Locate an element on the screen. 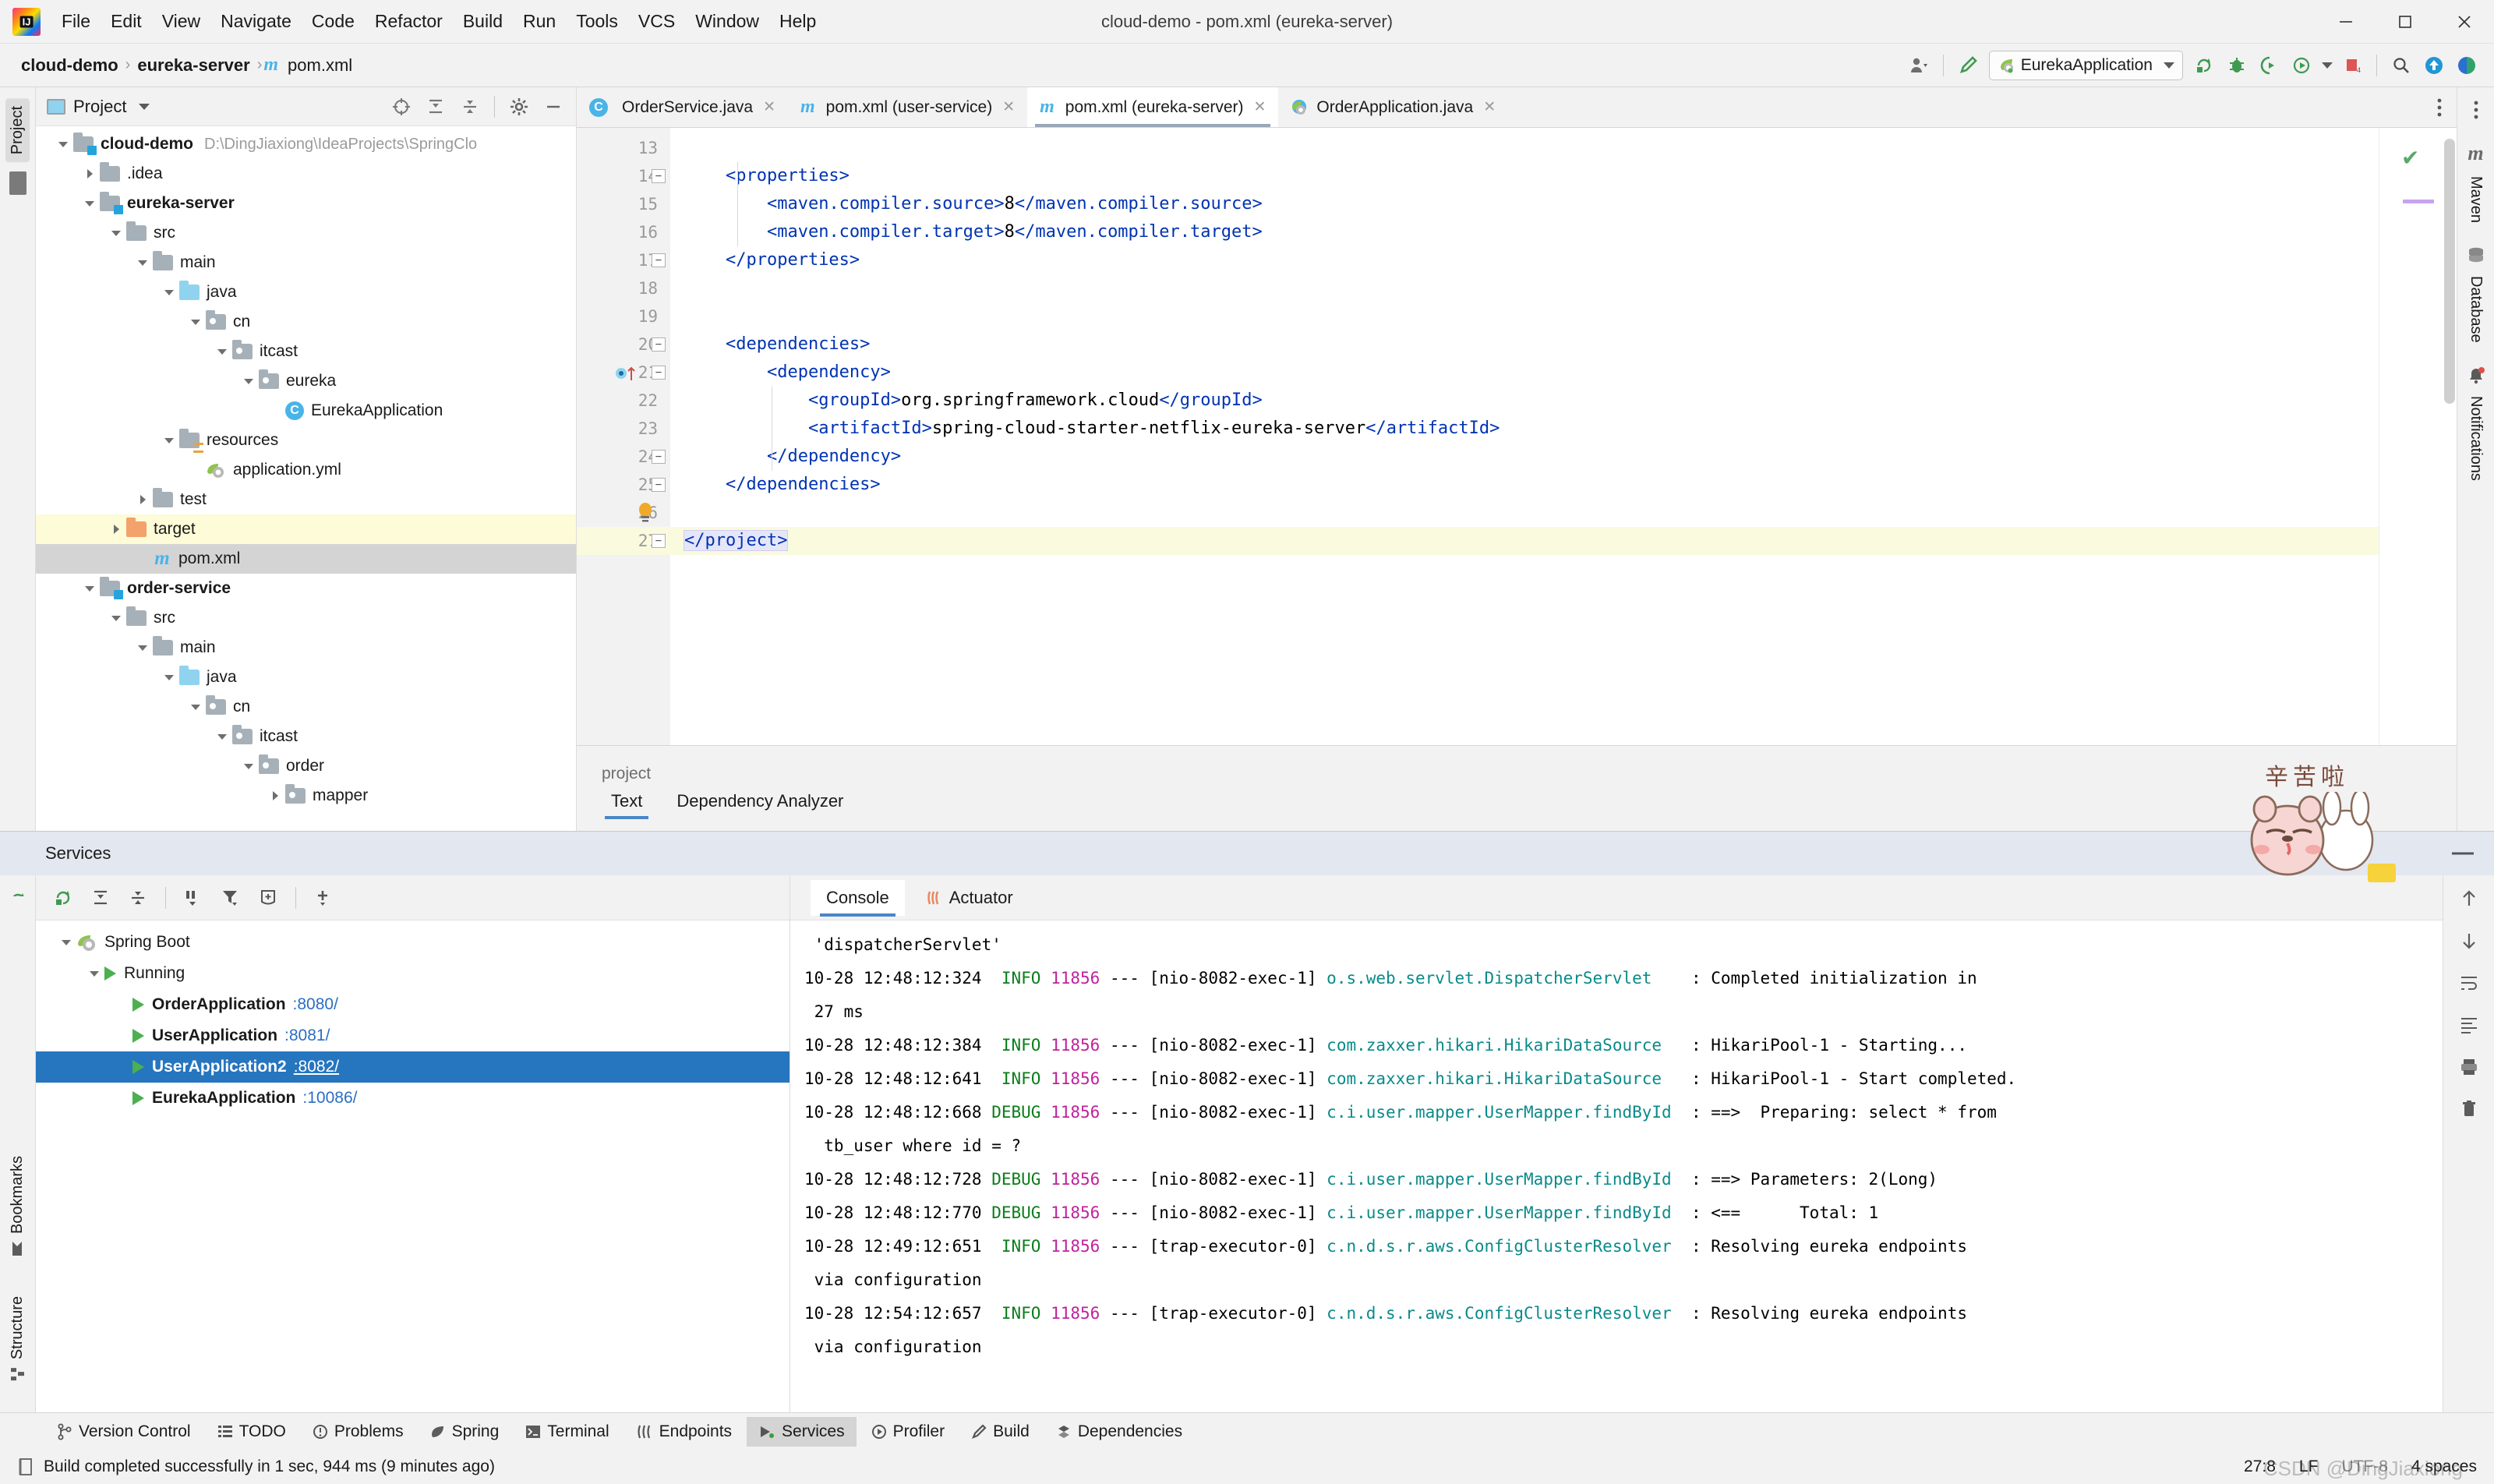 The image size is (2494, 1484). sidebar-tab-maven: m Maven is located at coordinates (2475, 182).